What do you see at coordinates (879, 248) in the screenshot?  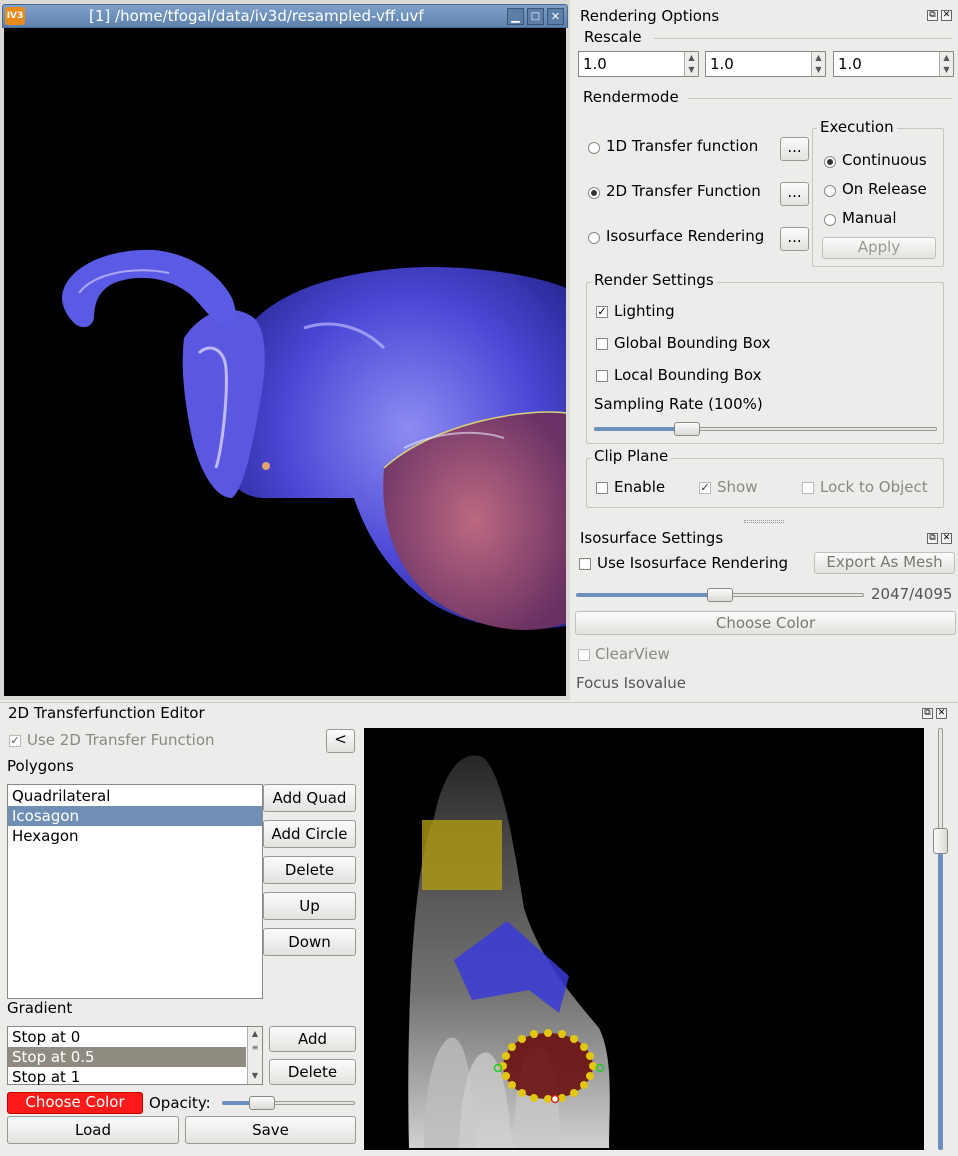 I see `apply-button: Apply` at bounding box center [879, 248].